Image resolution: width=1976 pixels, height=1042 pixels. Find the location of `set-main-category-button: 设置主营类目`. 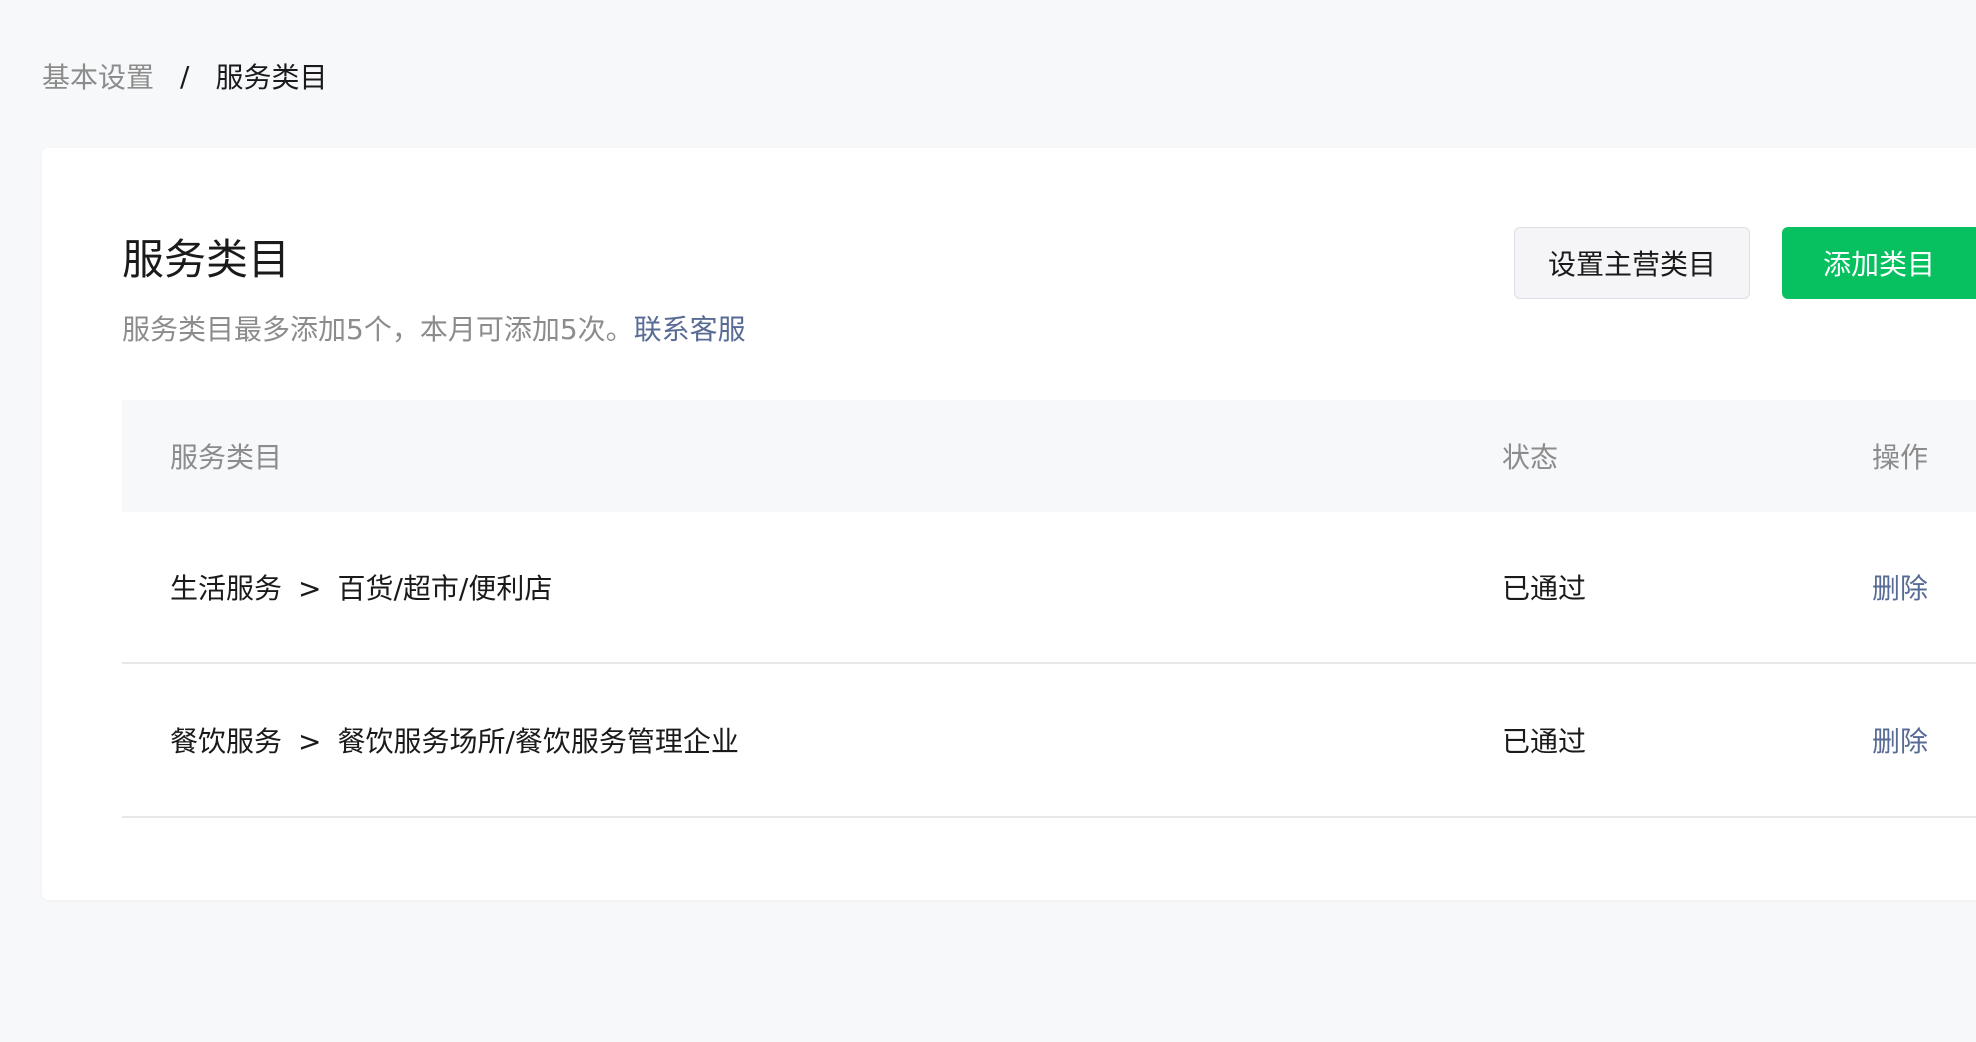

set-main-category-button: 设置主营类目 is located at coordinates (1632, 263).